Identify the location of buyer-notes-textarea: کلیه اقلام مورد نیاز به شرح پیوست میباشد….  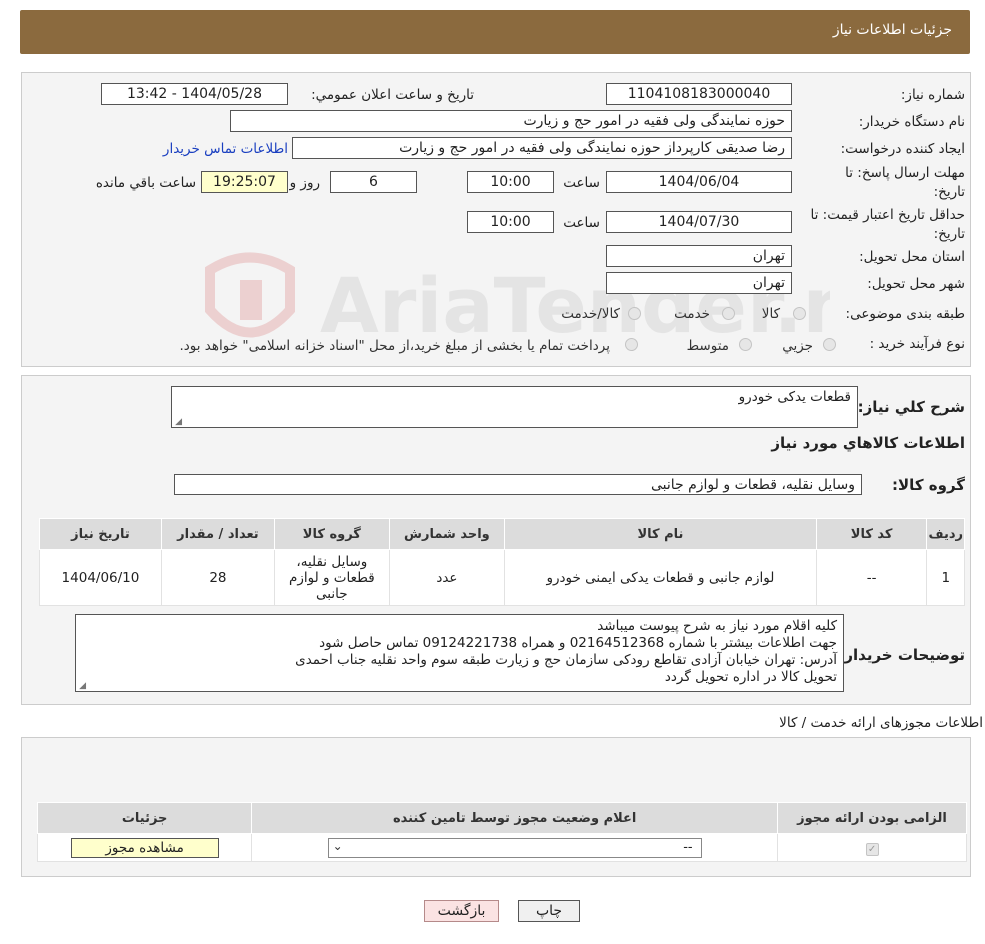
(459, 653).